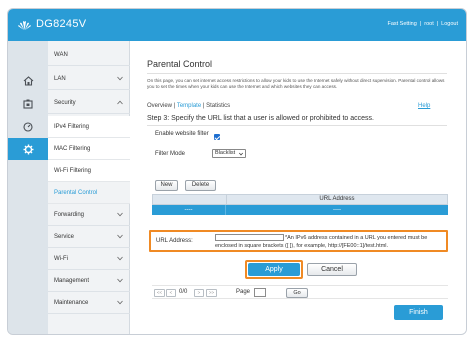  I want to click on menu-wifi-filtering: Wi-Fi Filtering, so click(89, 171).